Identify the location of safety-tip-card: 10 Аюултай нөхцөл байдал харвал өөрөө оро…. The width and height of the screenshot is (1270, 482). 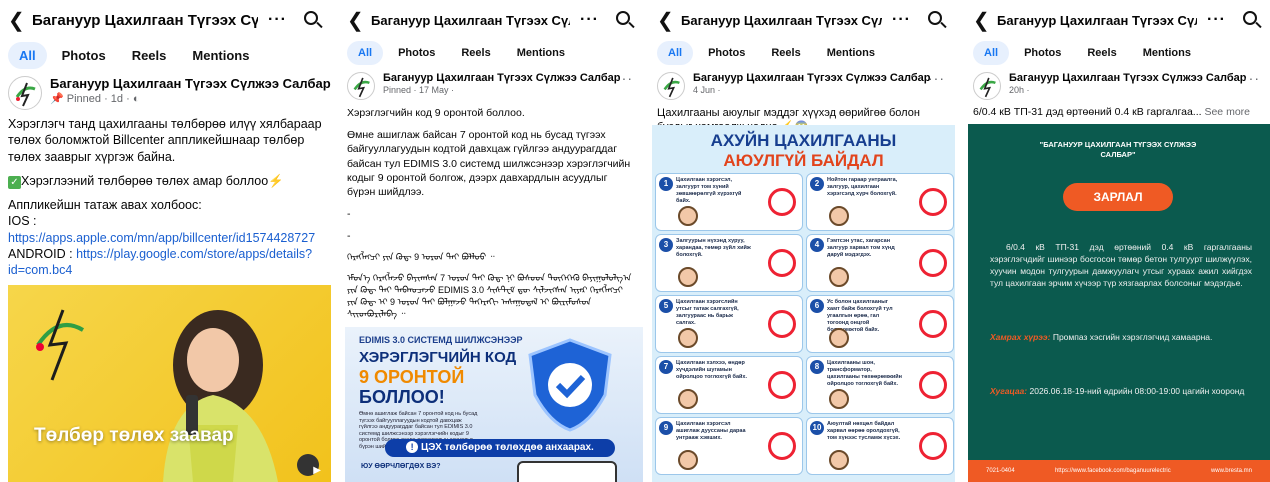
(880, 446).